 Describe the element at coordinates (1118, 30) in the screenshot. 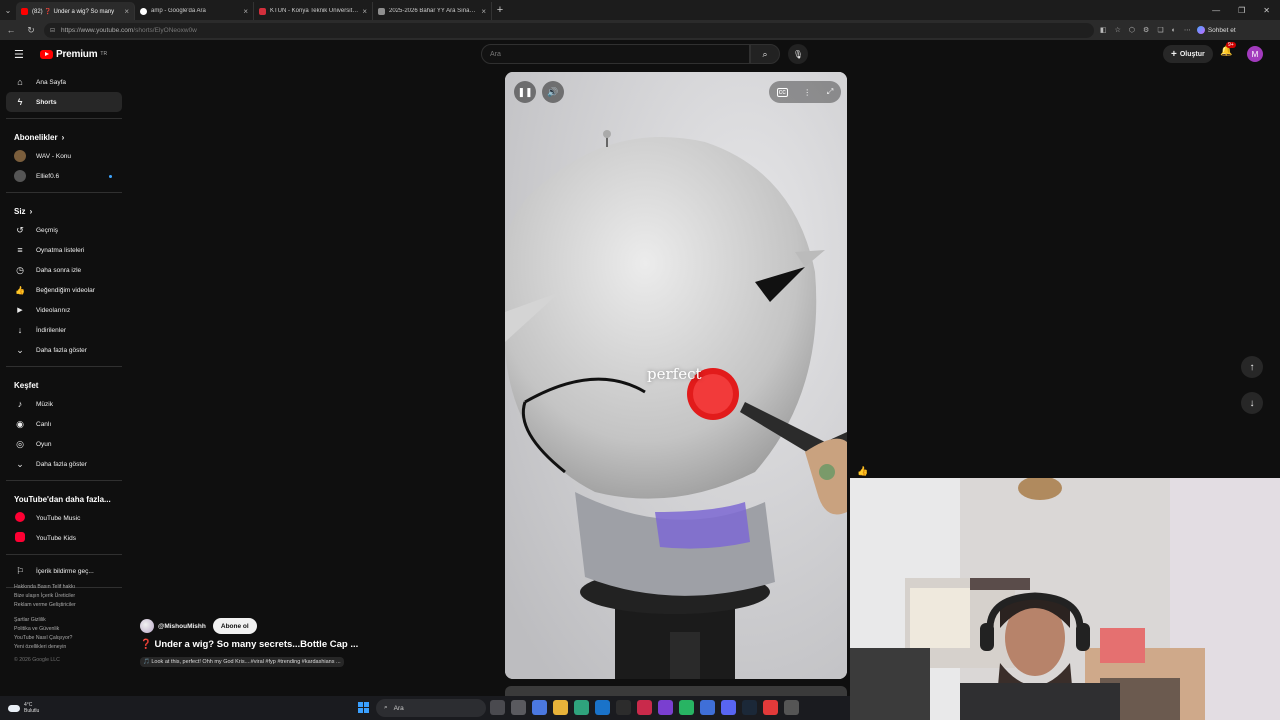

I see `favorite-star-icon: ☆` at that location.